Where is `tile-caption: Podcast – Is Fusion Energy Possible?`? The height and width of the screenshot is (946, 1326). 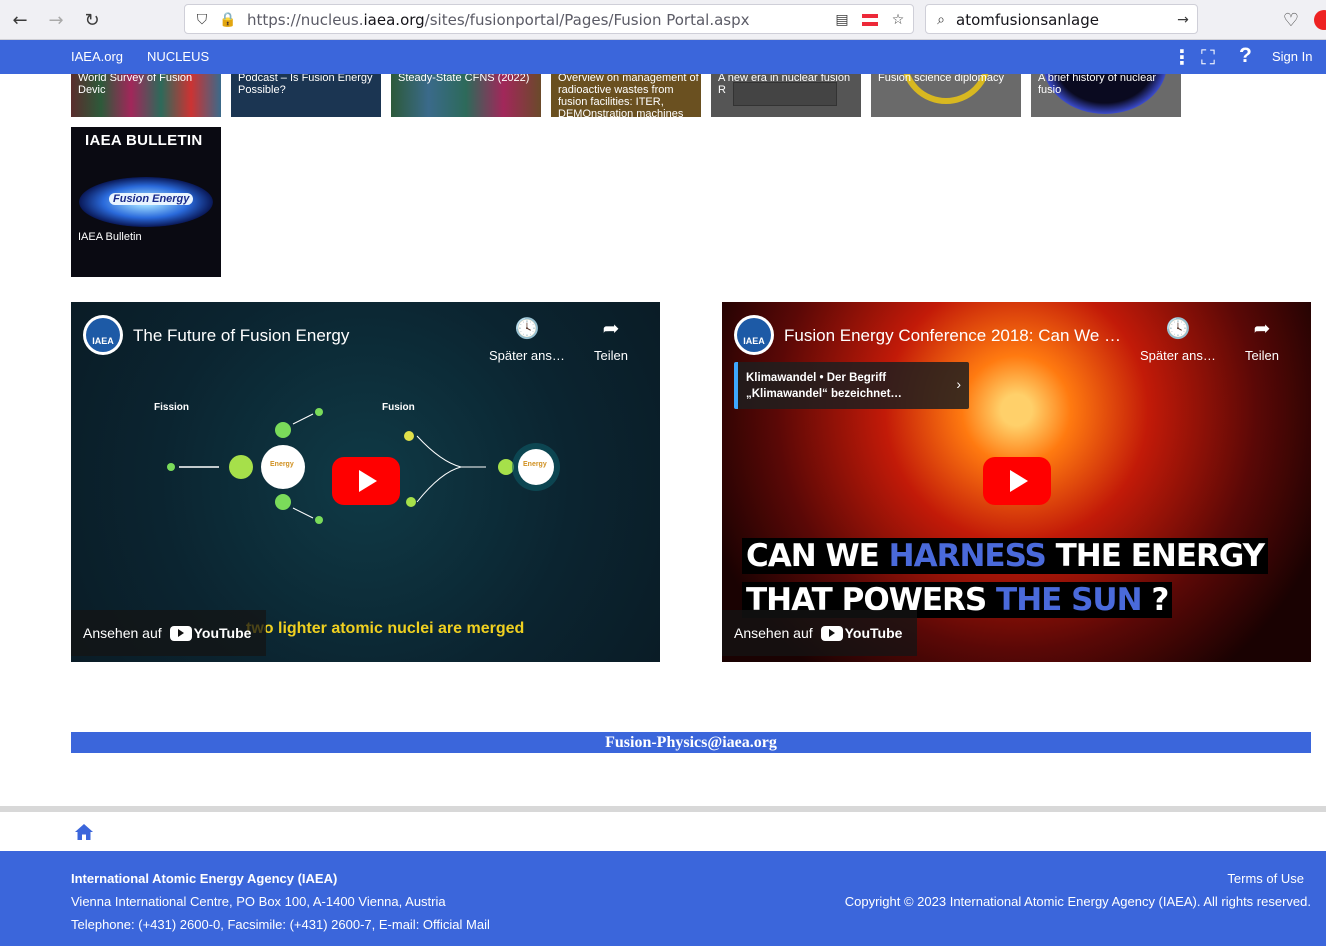
tile-caption: Podcast – Is Fusion Energy Possible? is located at coordinates (305, 85).